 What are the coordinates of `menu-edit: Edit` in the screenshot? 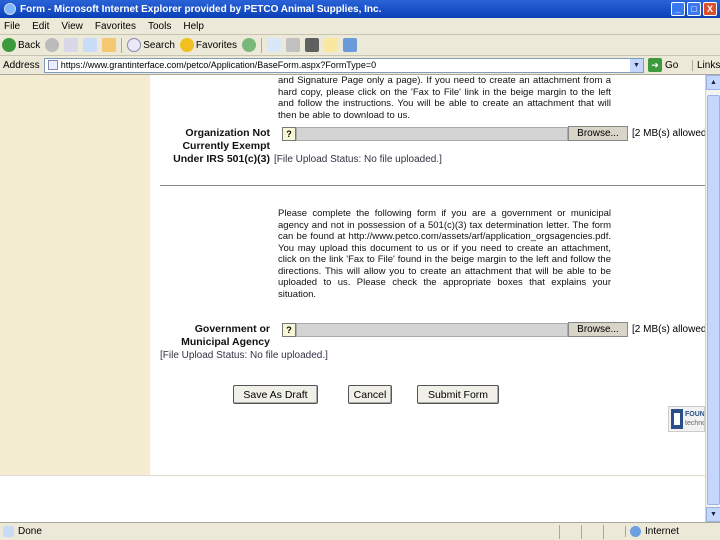 It's located at (40, 26).